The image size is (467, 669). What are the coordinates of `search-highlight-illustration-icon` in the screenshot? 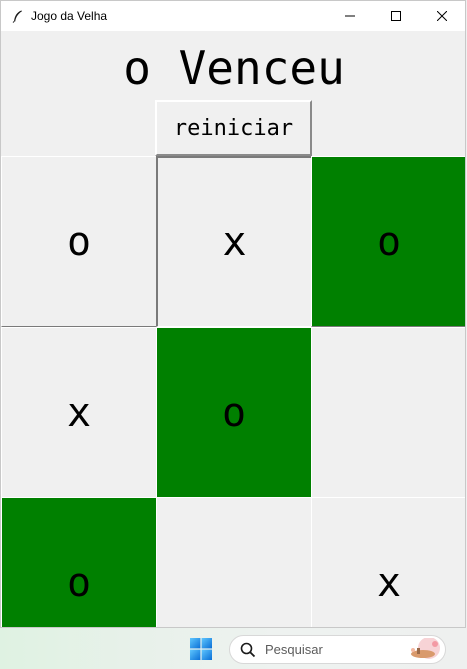 It's located at (425, 648).